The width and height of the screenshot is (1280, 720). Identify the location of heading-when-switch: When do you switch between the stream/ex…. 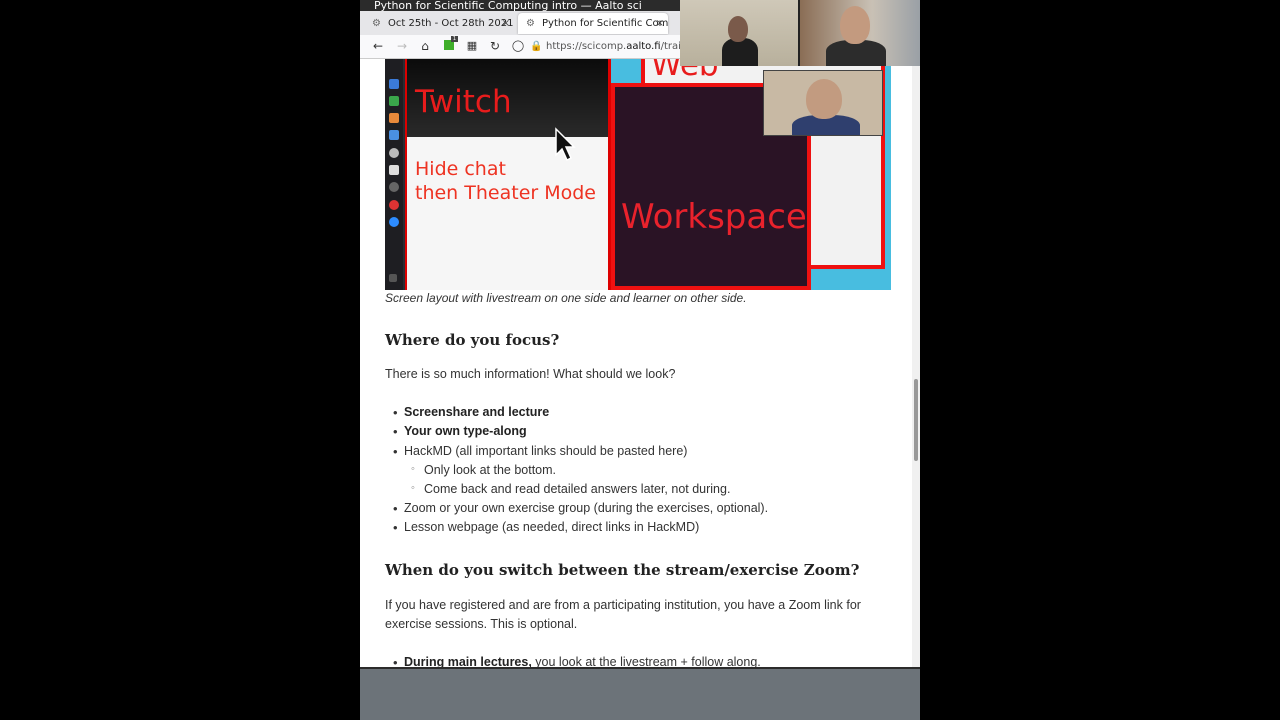
(622, 570).